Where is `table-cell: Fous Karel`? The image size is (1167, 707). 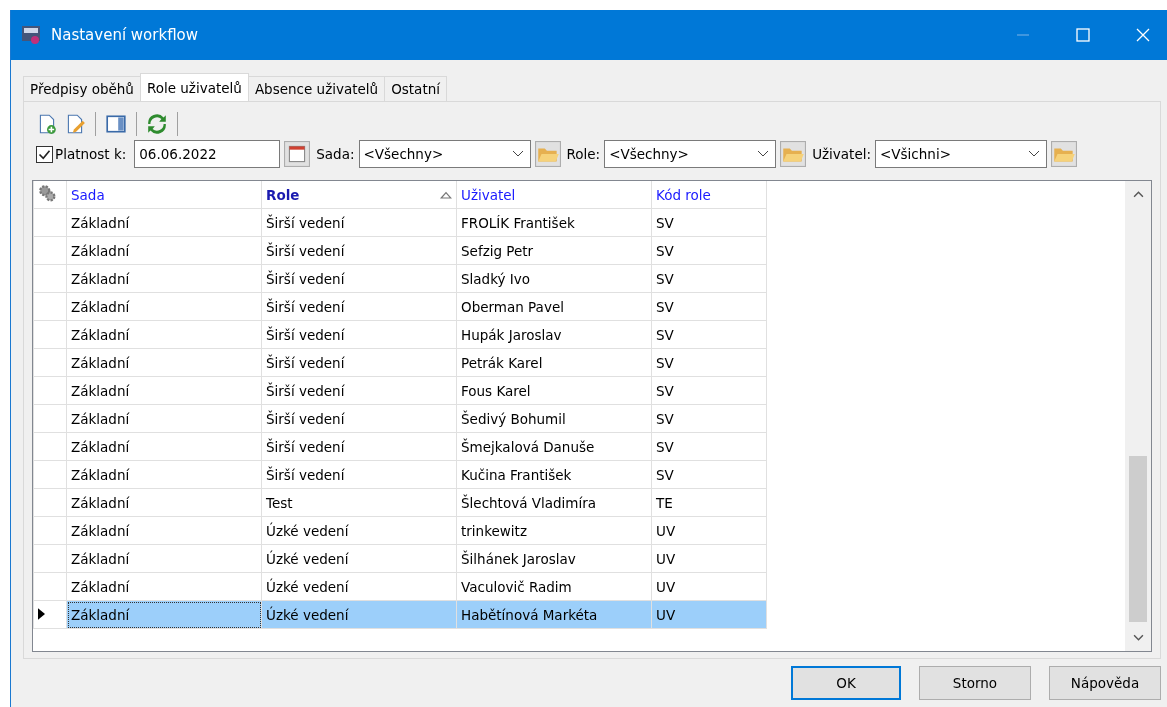
table-cell: Fous Karel is located at coordinates (554, 390).